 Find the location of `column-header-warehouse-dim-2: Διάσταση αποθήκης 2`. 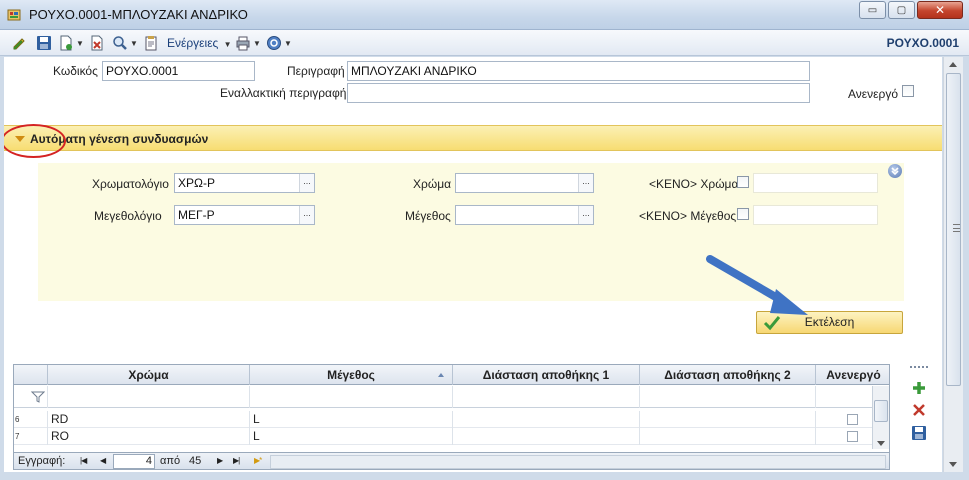

column-header-warehouse-dim-2: Διάσταση αποθήκης 2 is located at coordinates (728, 375).